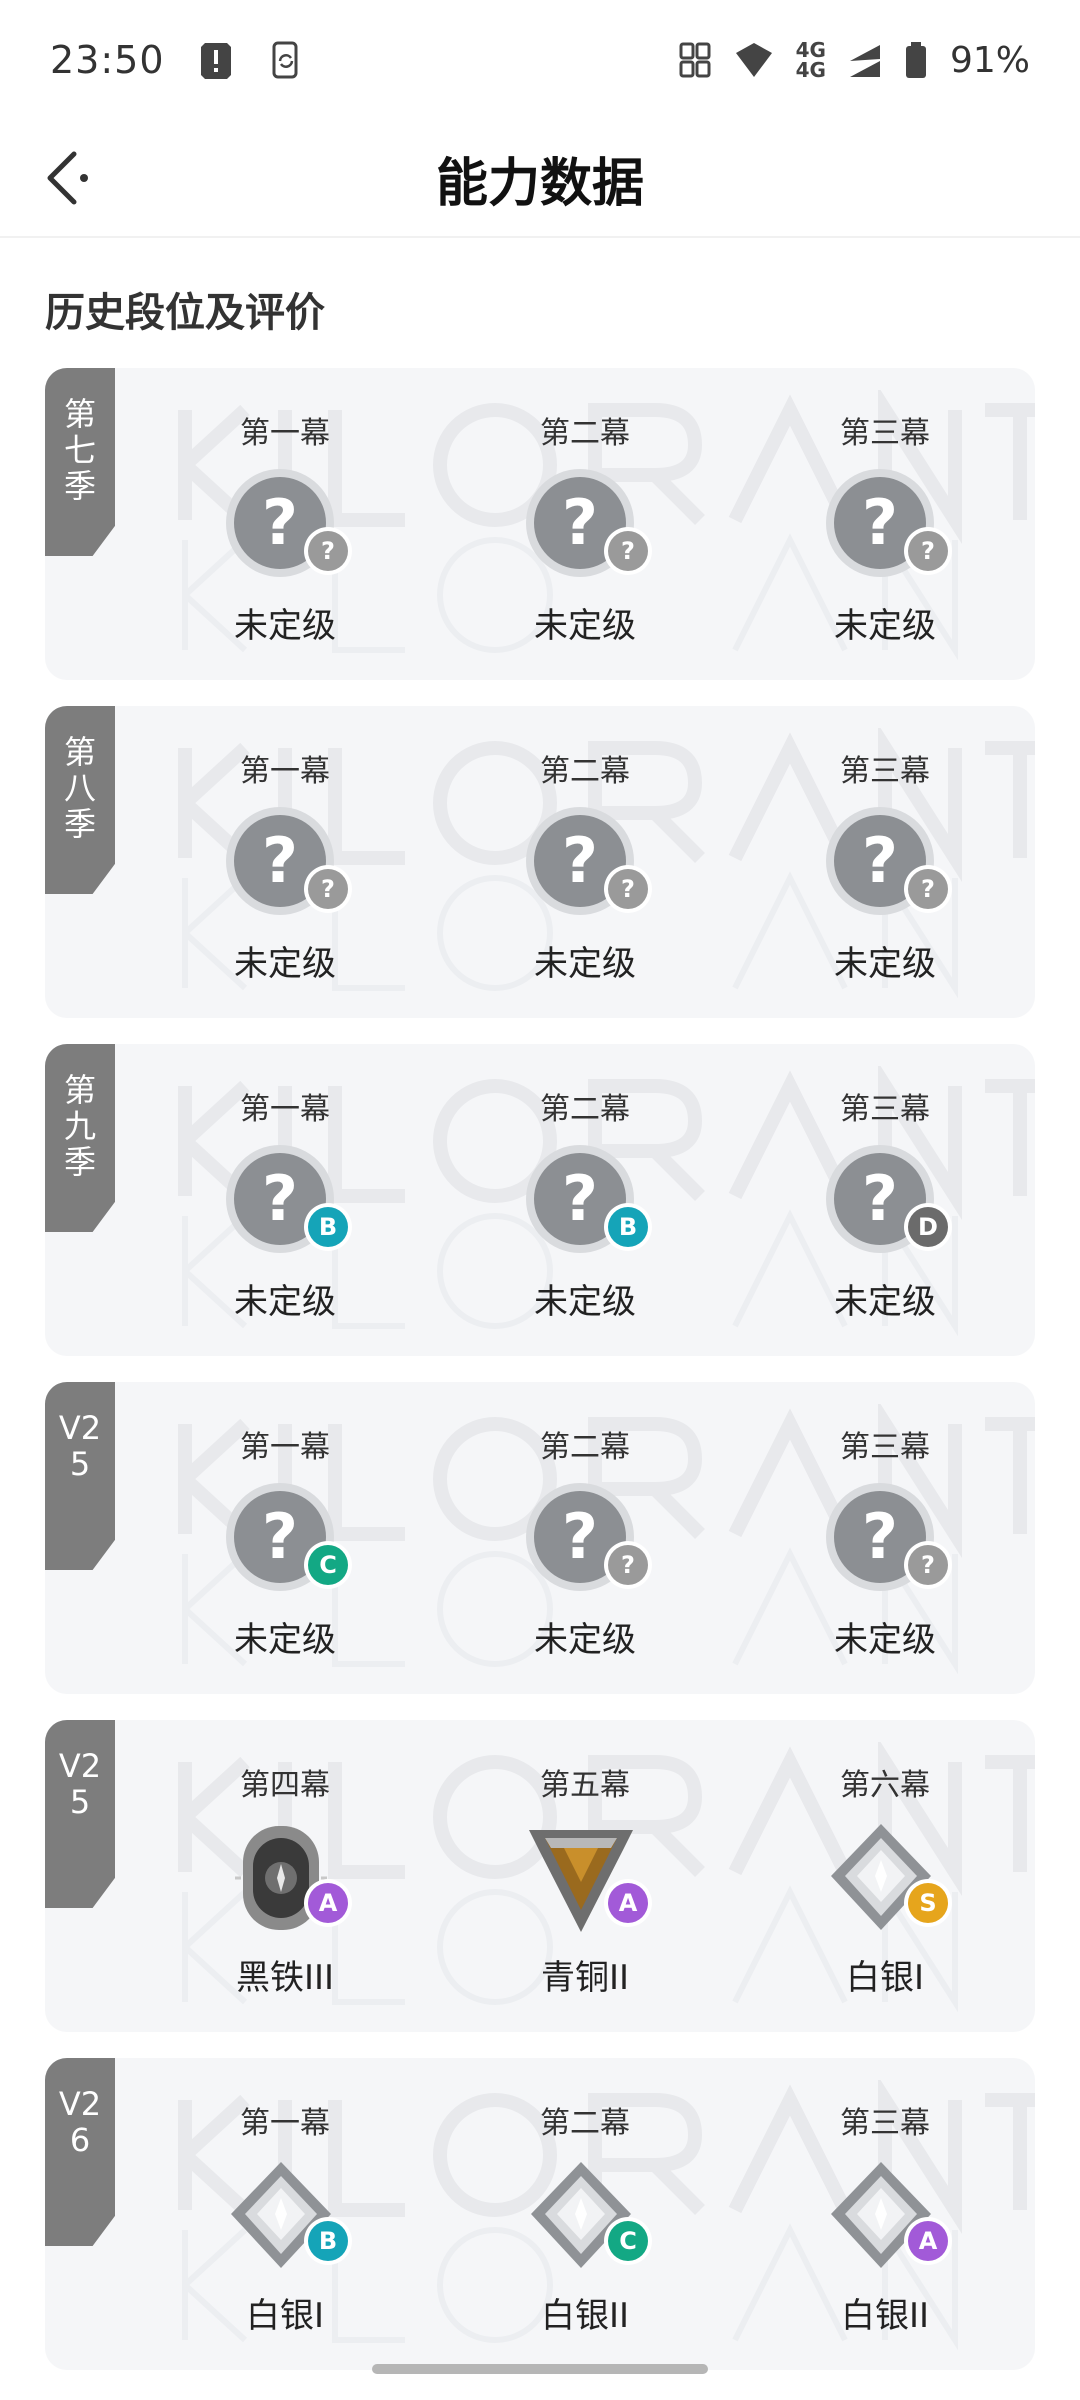 This screenshot has width=1080, height=2400. What do you see at coordinates (215, 61) in the screenshot?
I see `alert-notification-icon` at bounding box center [215, 61].